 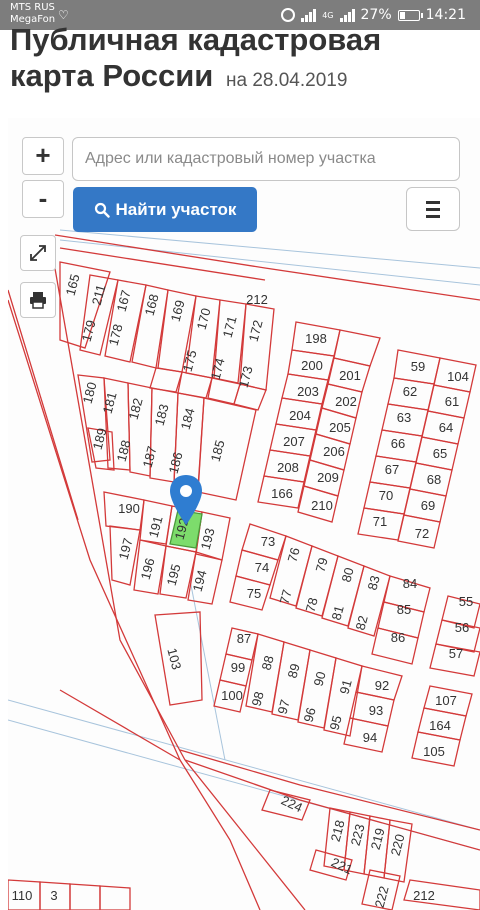 What do you see at coordinates (376, 710) in the screenshot?
I see `parcel-label: 93` at bounding box center [376, 710].